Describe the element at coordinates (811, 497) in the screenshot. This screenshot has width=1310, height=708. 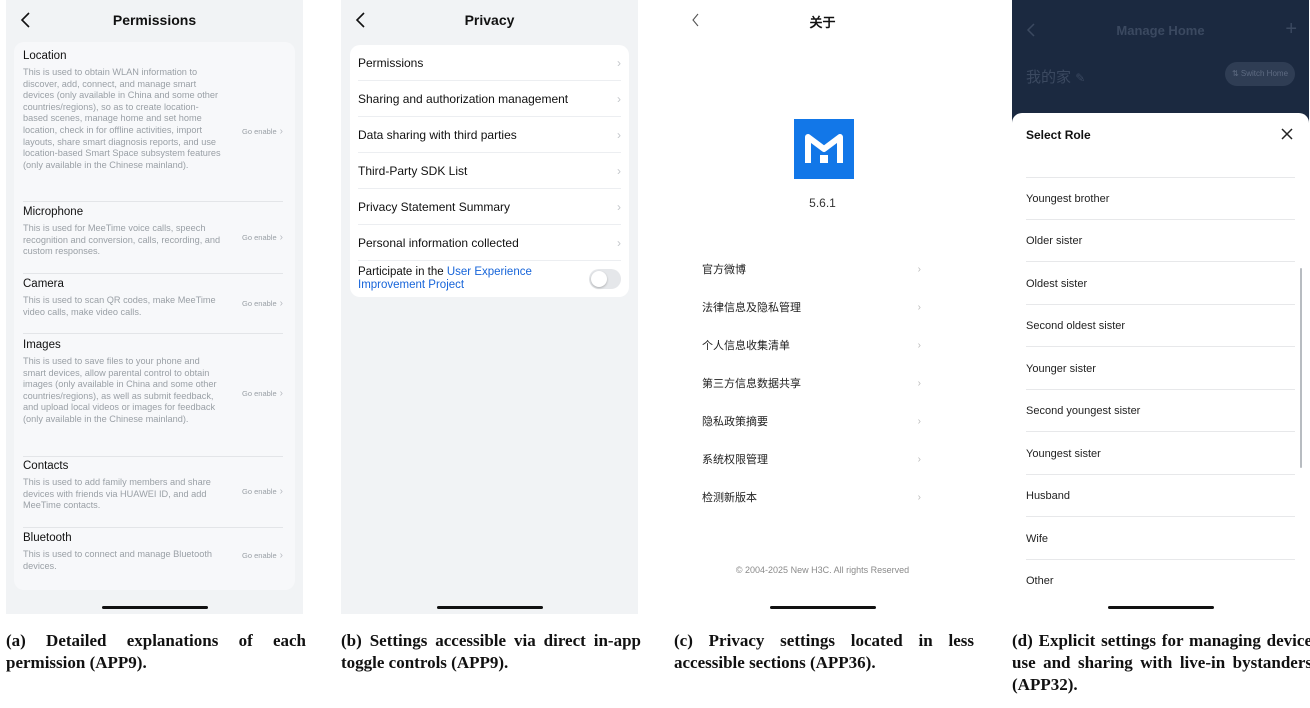
I see `menu-item-check-update: 检测新版本 ›` at that location.